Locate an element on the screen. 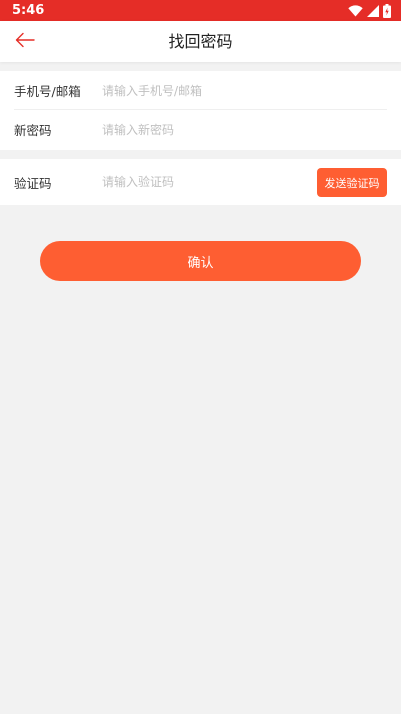 This screenshot has height=714, width=401. verification-code-label: 验证码 is located at coordinates (33, 183).